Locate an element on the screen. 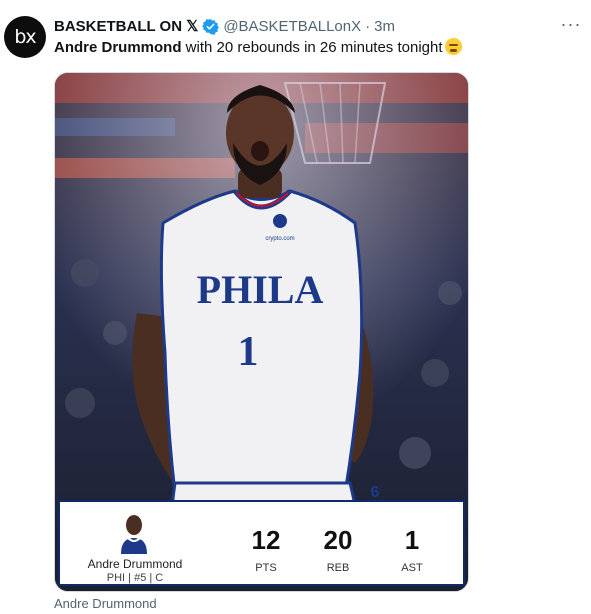 Image resolution: width=591 pixels, height=614 pixels. tweet-timestamp: 3m is located at coordinates (384, 26).